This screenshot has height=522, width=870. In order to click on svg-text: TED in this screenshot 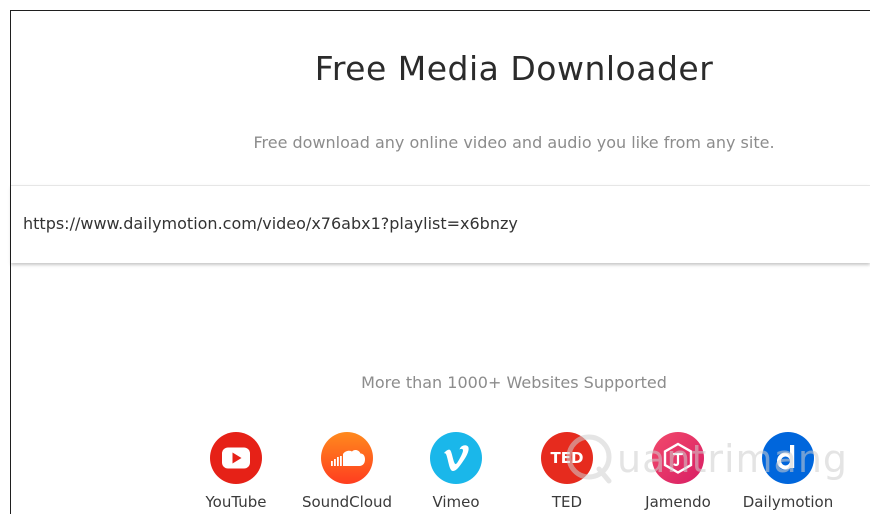, I will do `click(567, 458)`.